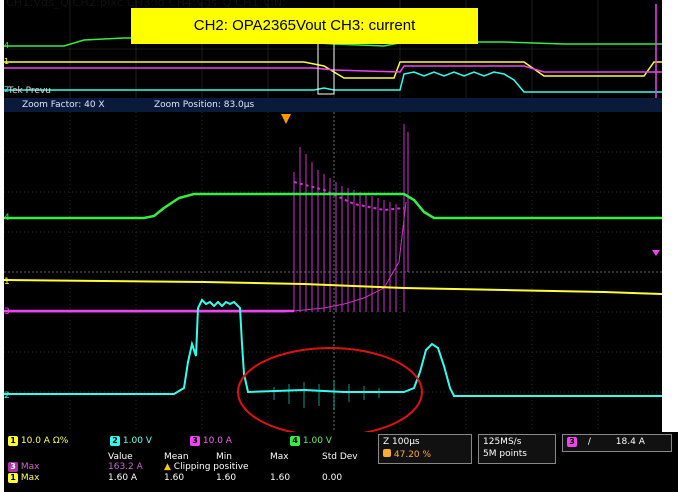 This screenshot has height=492, width=680. What do you see at coordinates (13, 478) in the screenshot?
I see `row2-channel: 1` at bounding box center [13, 478].